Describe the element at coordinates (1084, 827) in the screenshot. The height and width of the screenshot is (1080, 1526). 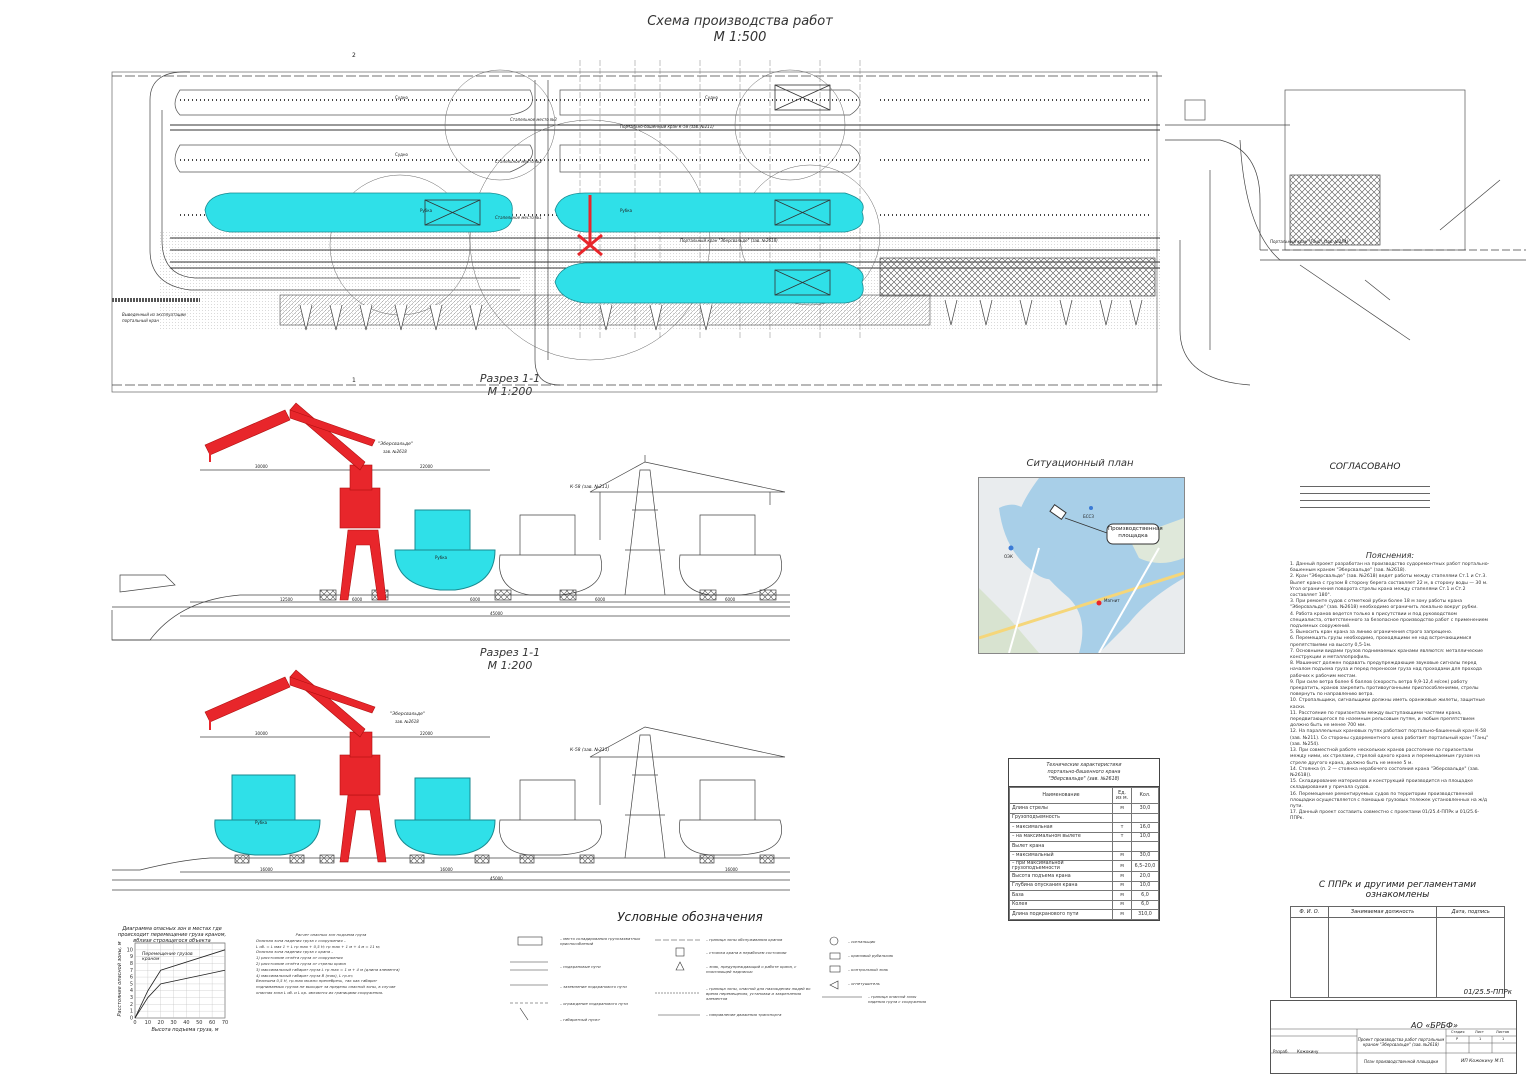
I see `spec-row: – максимальная т 16,0` at that location.